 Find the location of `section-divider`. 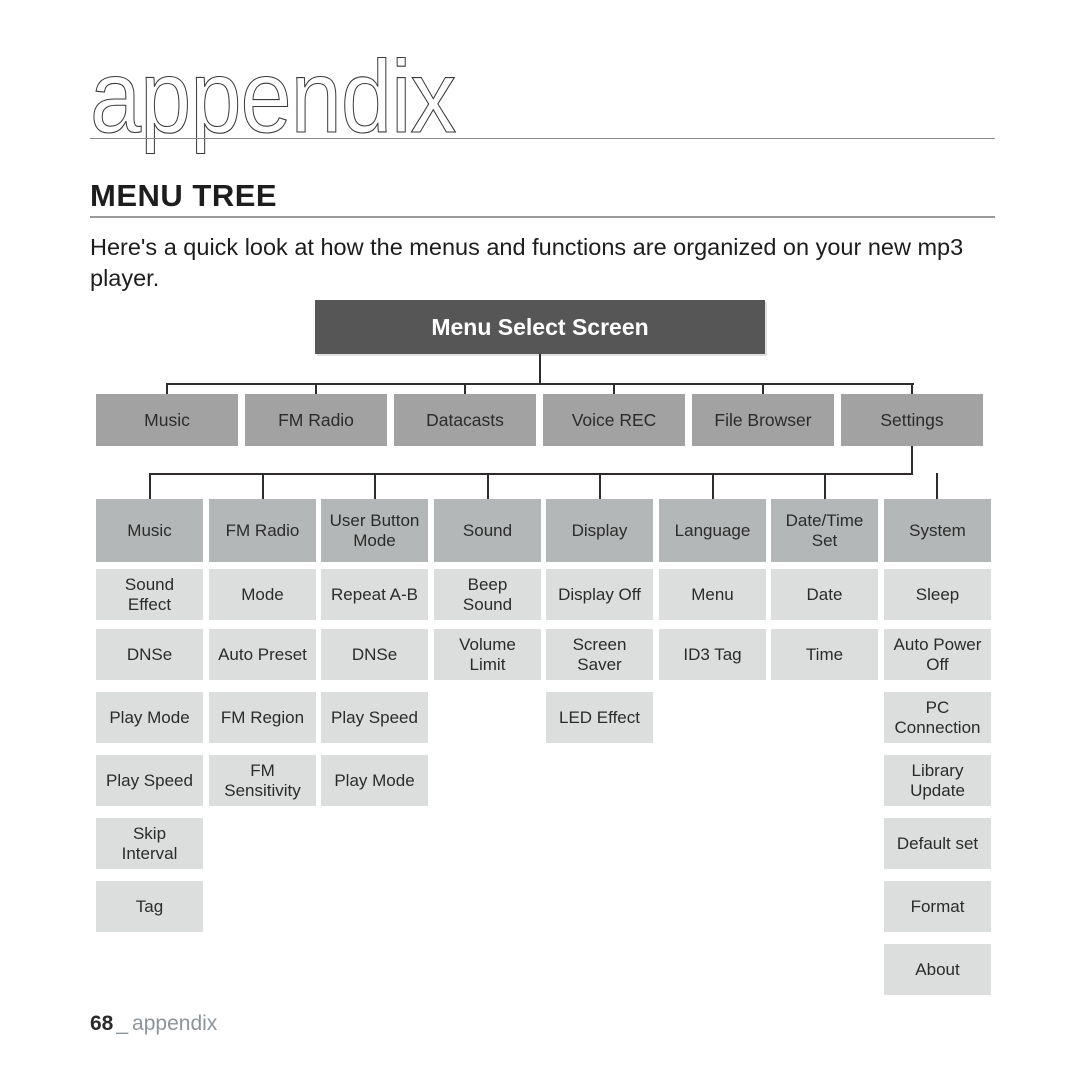

section-divider is located at coordinates (542, 217).